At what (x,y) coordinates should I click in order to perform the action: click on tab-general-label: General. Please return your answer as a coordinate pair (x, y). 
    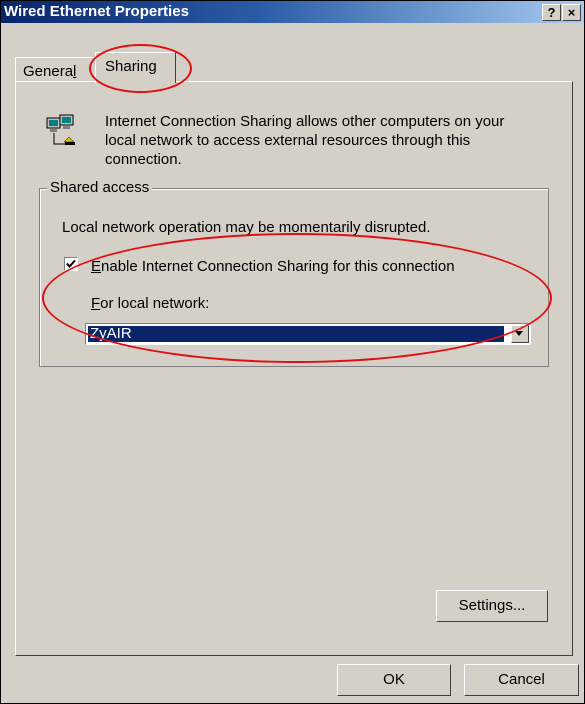
    Looking at the image, I should click on (50, 71).